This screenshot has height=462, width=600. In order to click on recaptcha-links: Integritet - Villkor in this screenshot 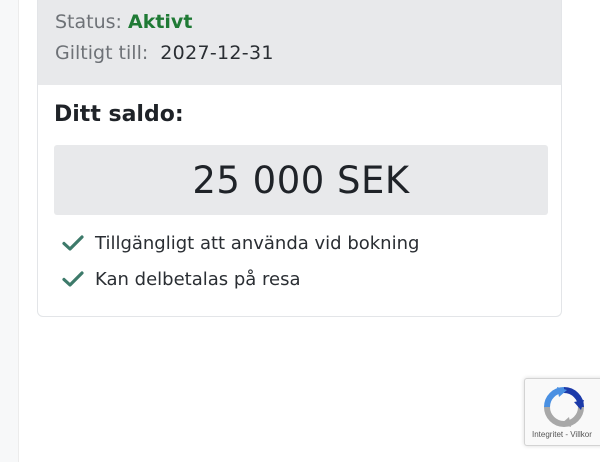, I will do `click(562, 434)`.